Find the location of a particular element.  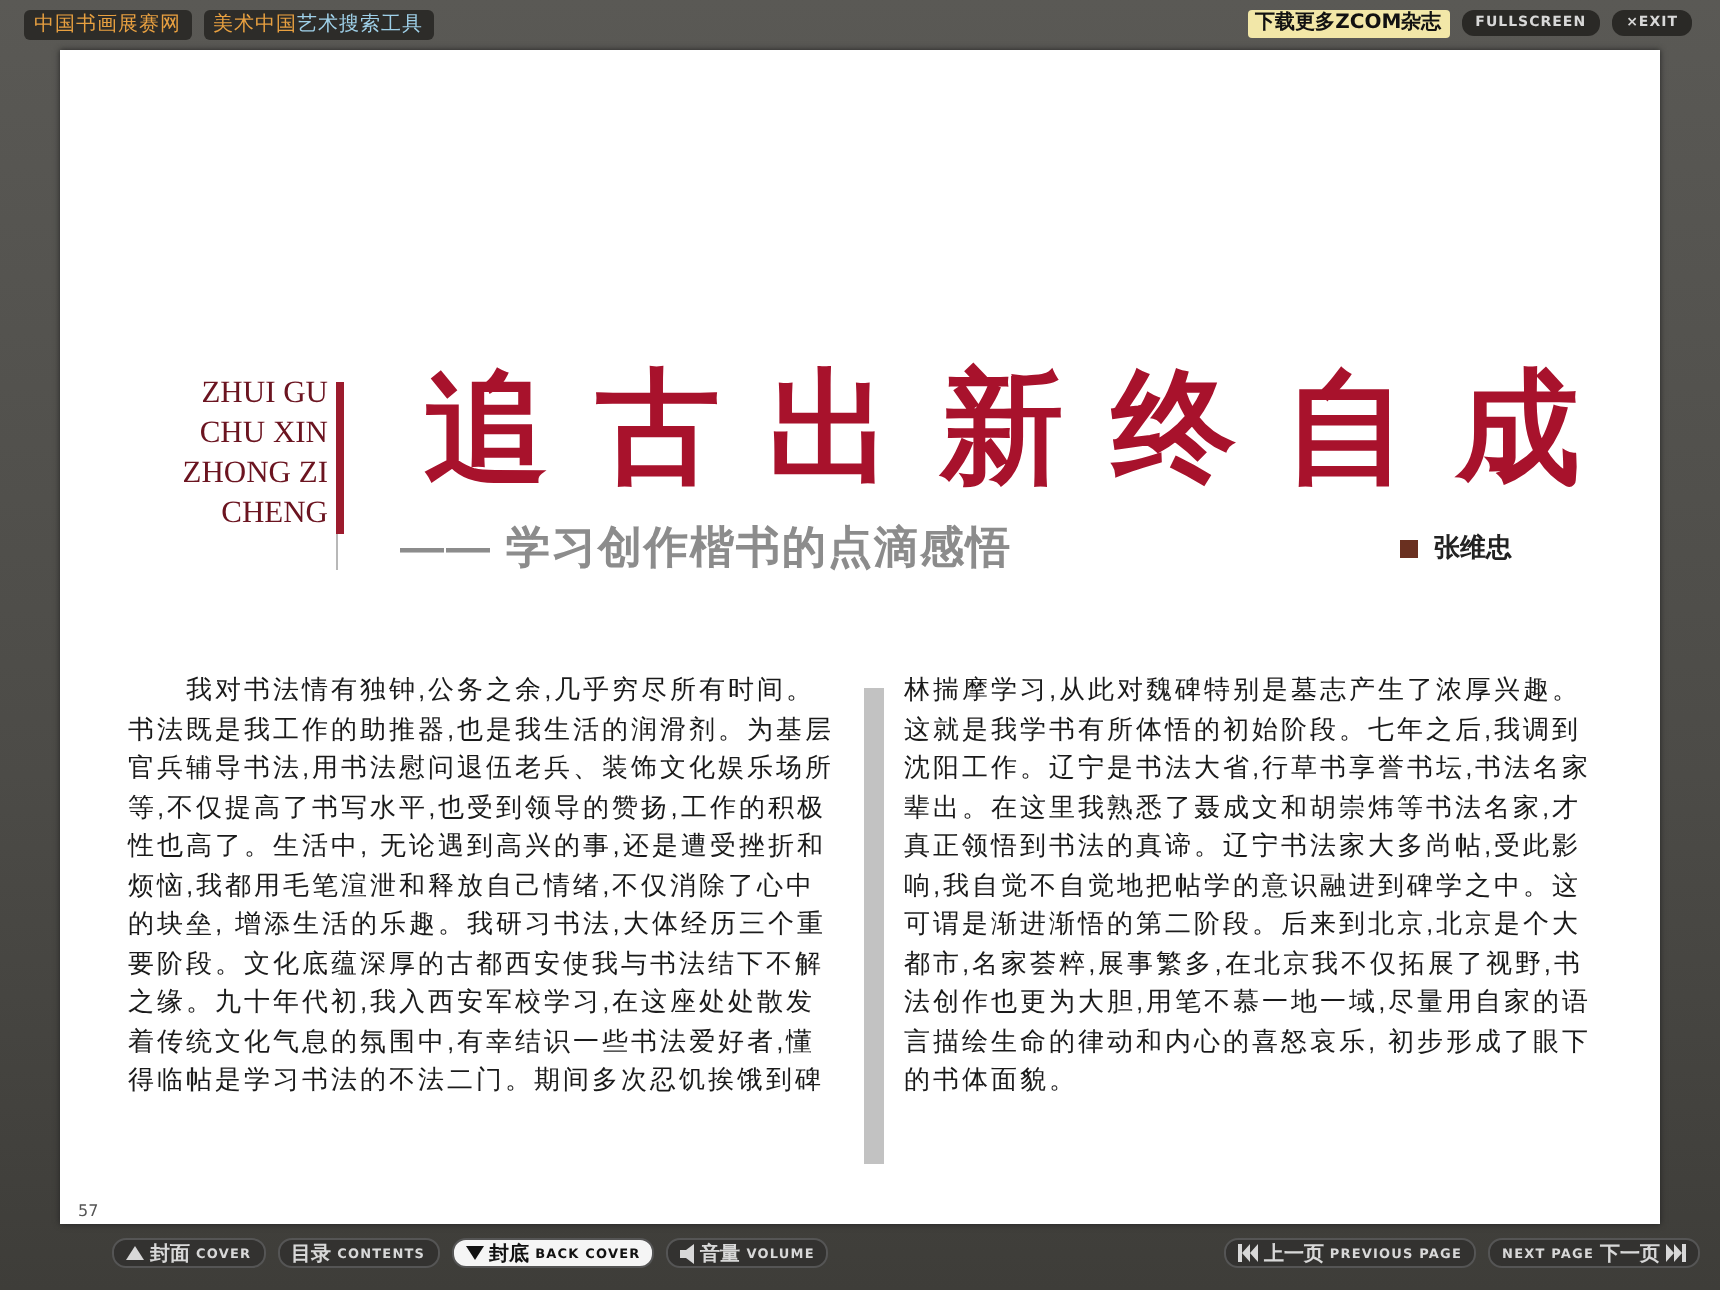

title-rule-extension is located at coordinates (337, 552).